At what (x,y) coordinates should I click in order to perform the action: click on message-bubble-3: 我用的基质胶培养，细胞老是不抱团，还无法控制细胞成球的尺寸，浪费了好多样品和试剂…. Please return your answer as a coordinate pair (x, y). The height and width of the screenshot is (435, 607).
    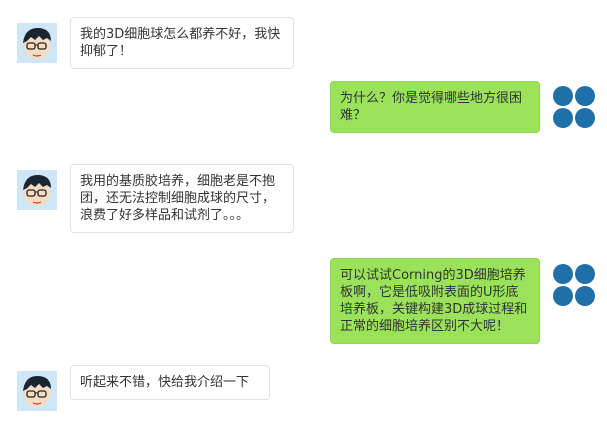
    Looking at the image, I should click on (182, 198).